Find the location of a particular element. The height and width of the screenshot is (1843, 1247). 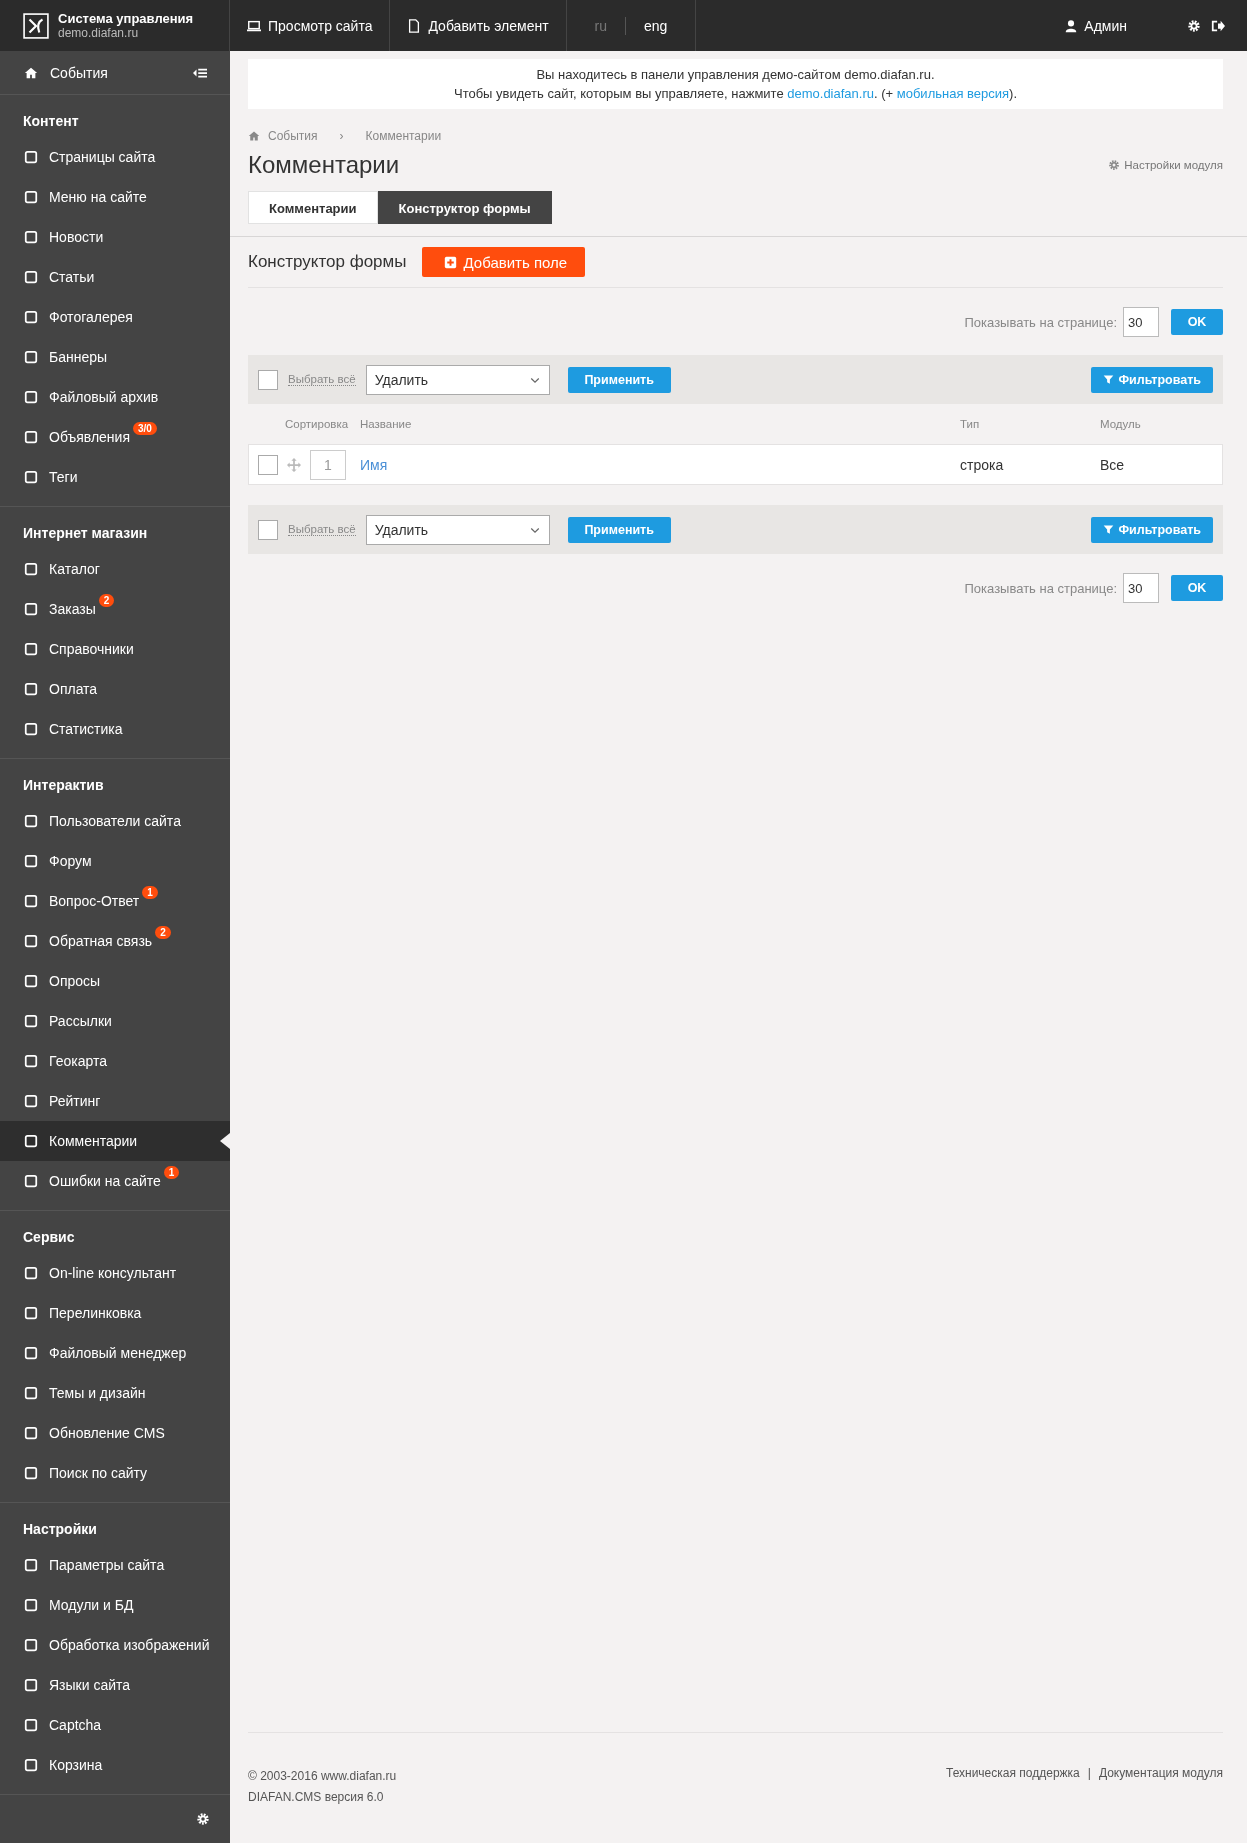

sidebar-item: Статистика is located at coordinates (115, 729).